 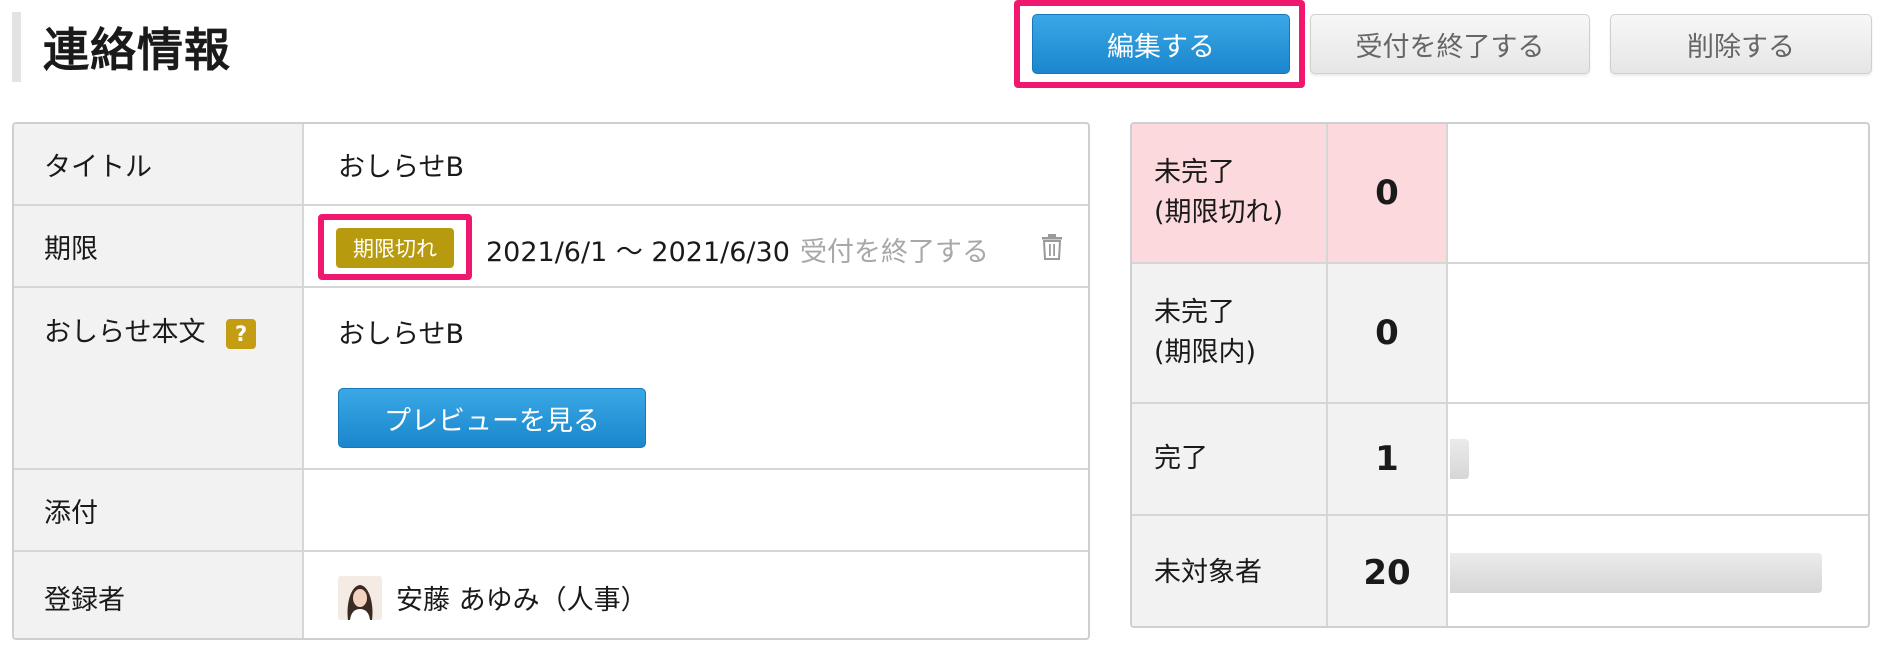 What do you see at coordinates (137, 50) in the screenshot?
I see `page-title: 連絡情報` at bounding box center [137, 50].